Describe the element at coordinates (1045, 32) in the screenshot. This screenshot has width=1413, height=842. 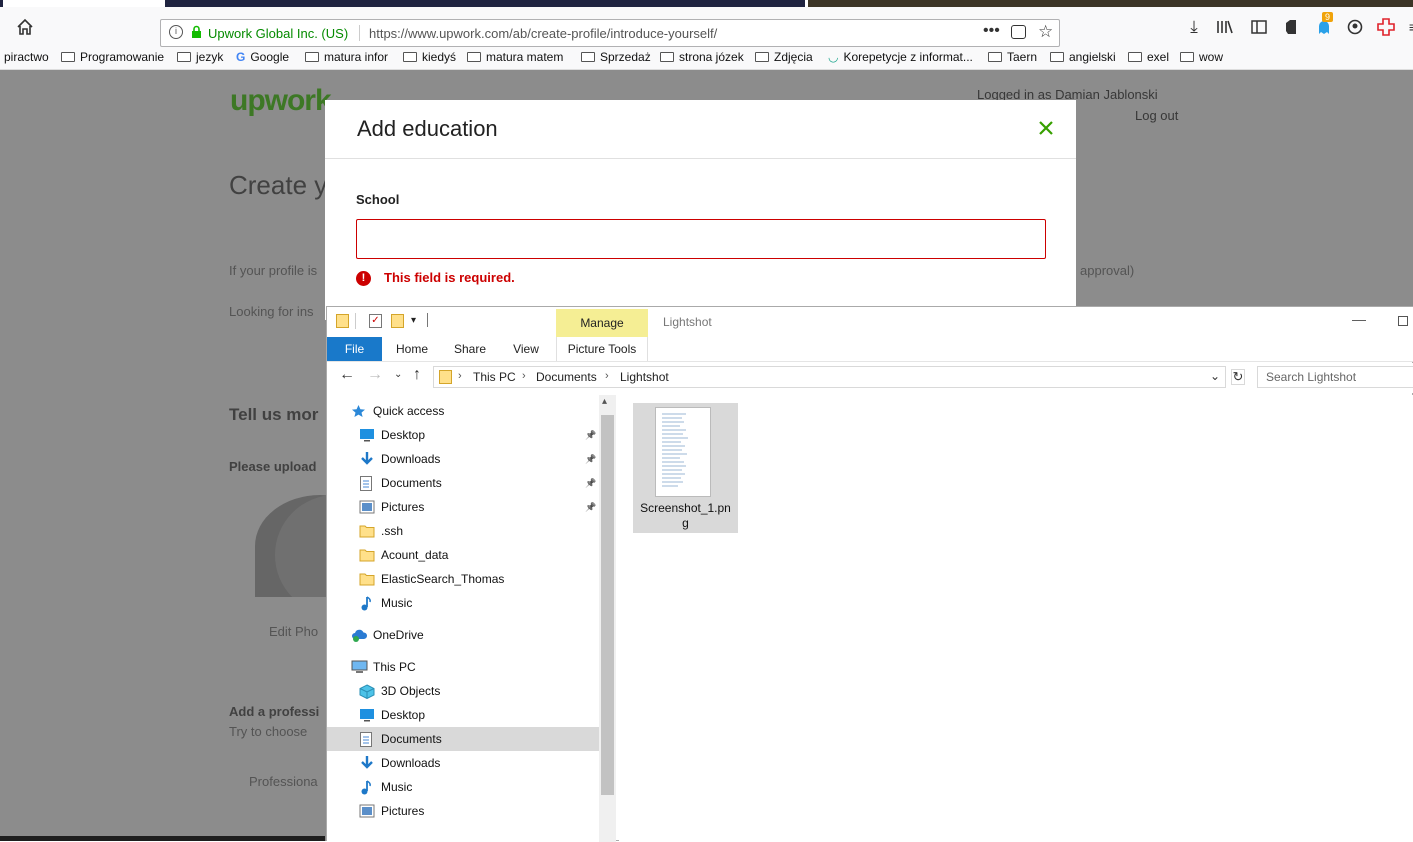
I see `star-bookmark-icon: ☆` at that location.